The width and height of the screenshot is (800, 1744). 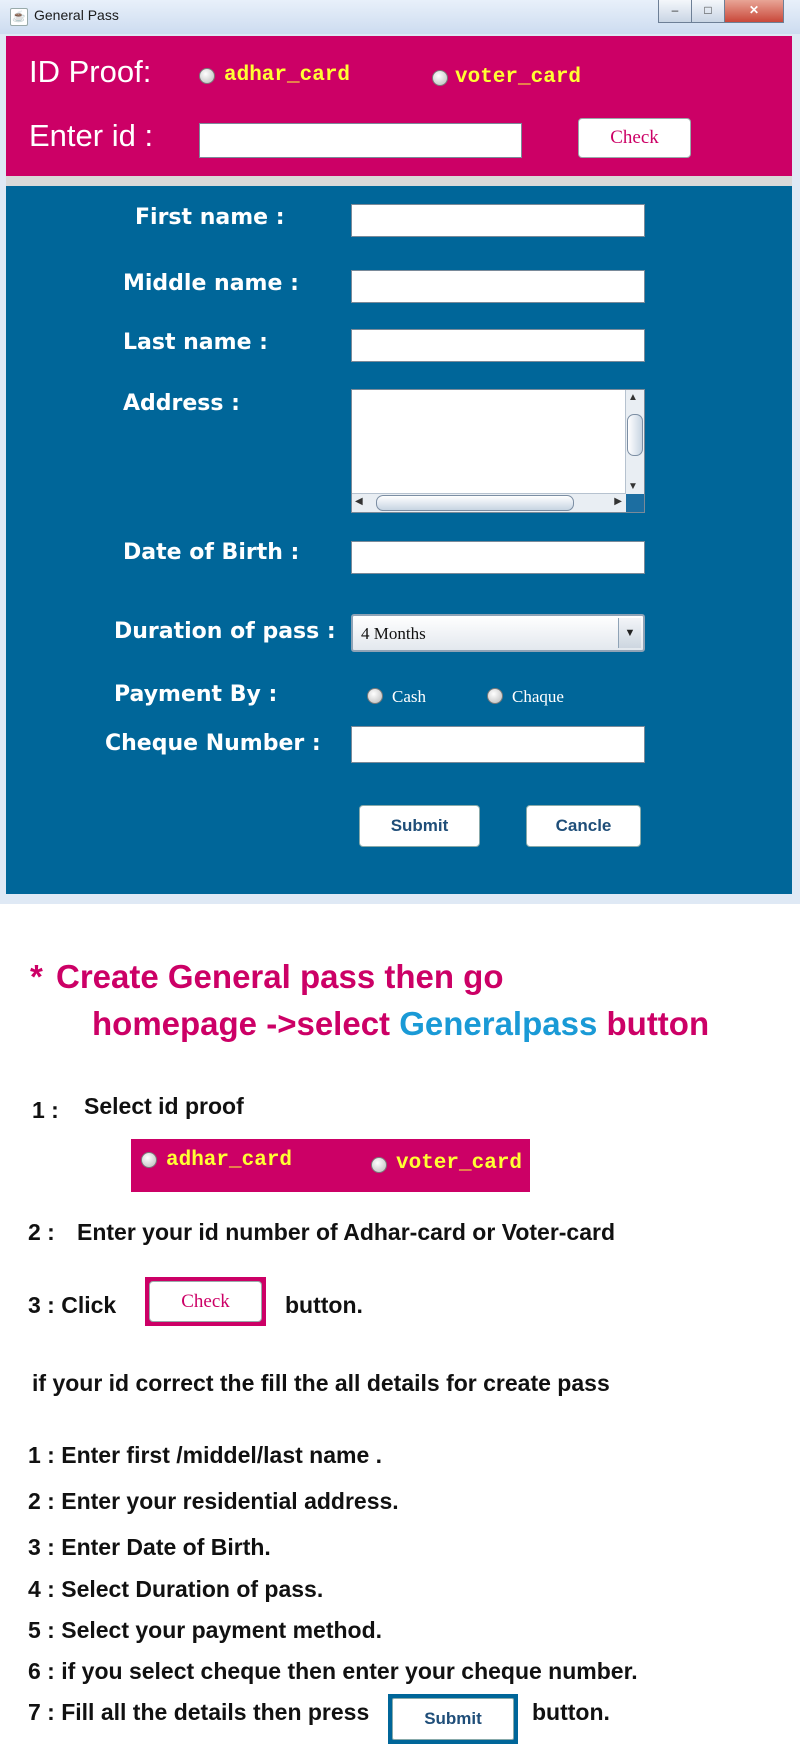 What do you see at coordinates (181, 403) in the screenshot?
I see `address-label: Address :` at bounding box center [181, 403].